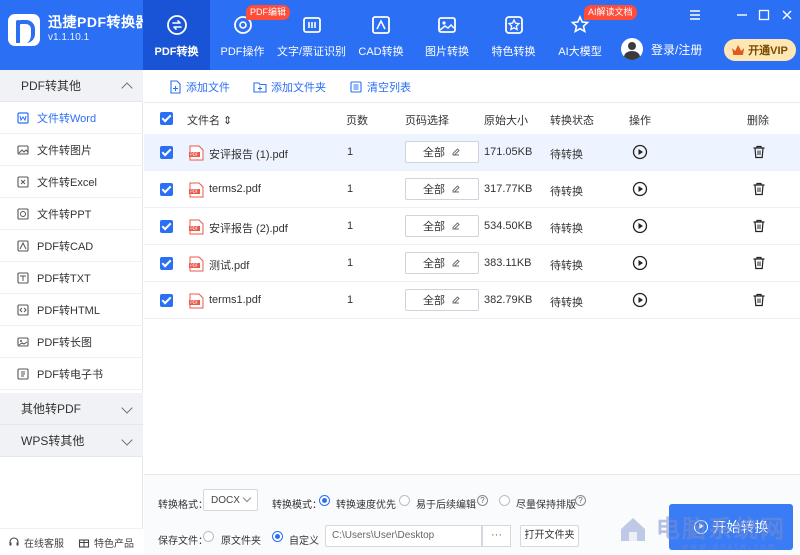 The height and width of the screenshot is (555, 800). I want to click on tab-ocr: 文字/票证识别, so click(311, 35).